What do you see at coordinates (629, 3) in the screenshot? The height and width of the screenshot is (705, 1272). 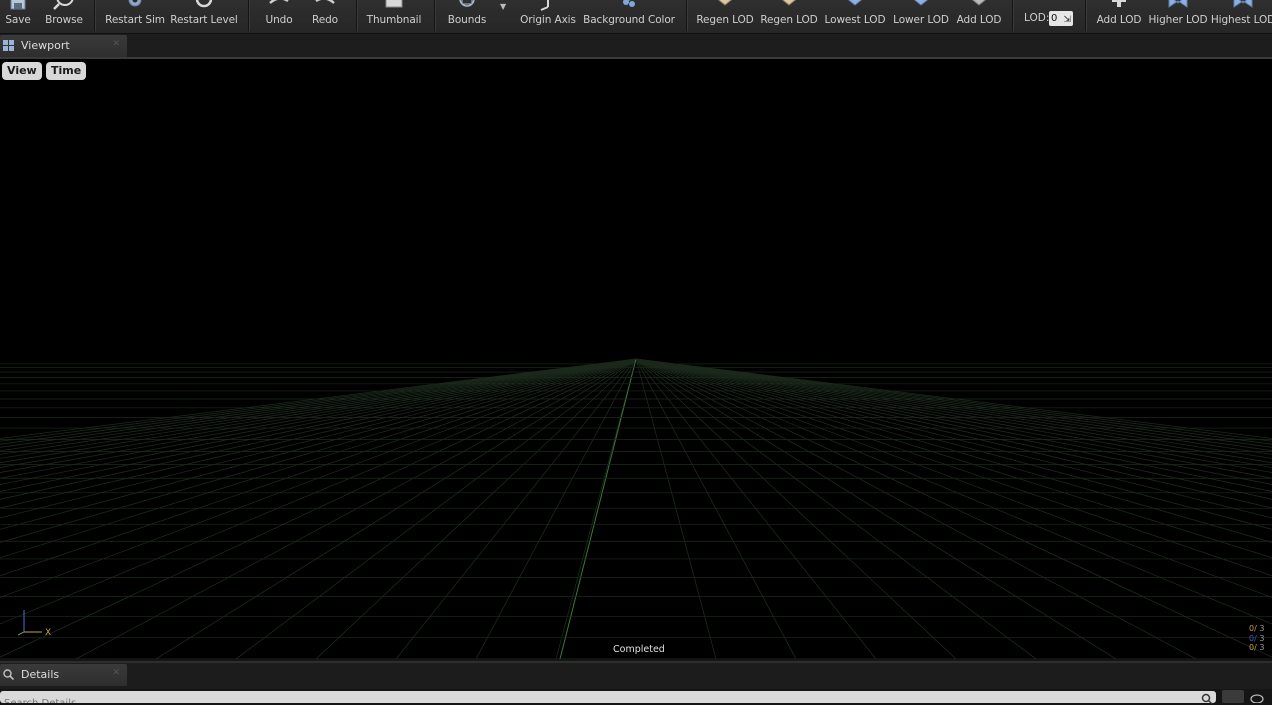 I see `background-color-icon` at bounding box center [629, 3].